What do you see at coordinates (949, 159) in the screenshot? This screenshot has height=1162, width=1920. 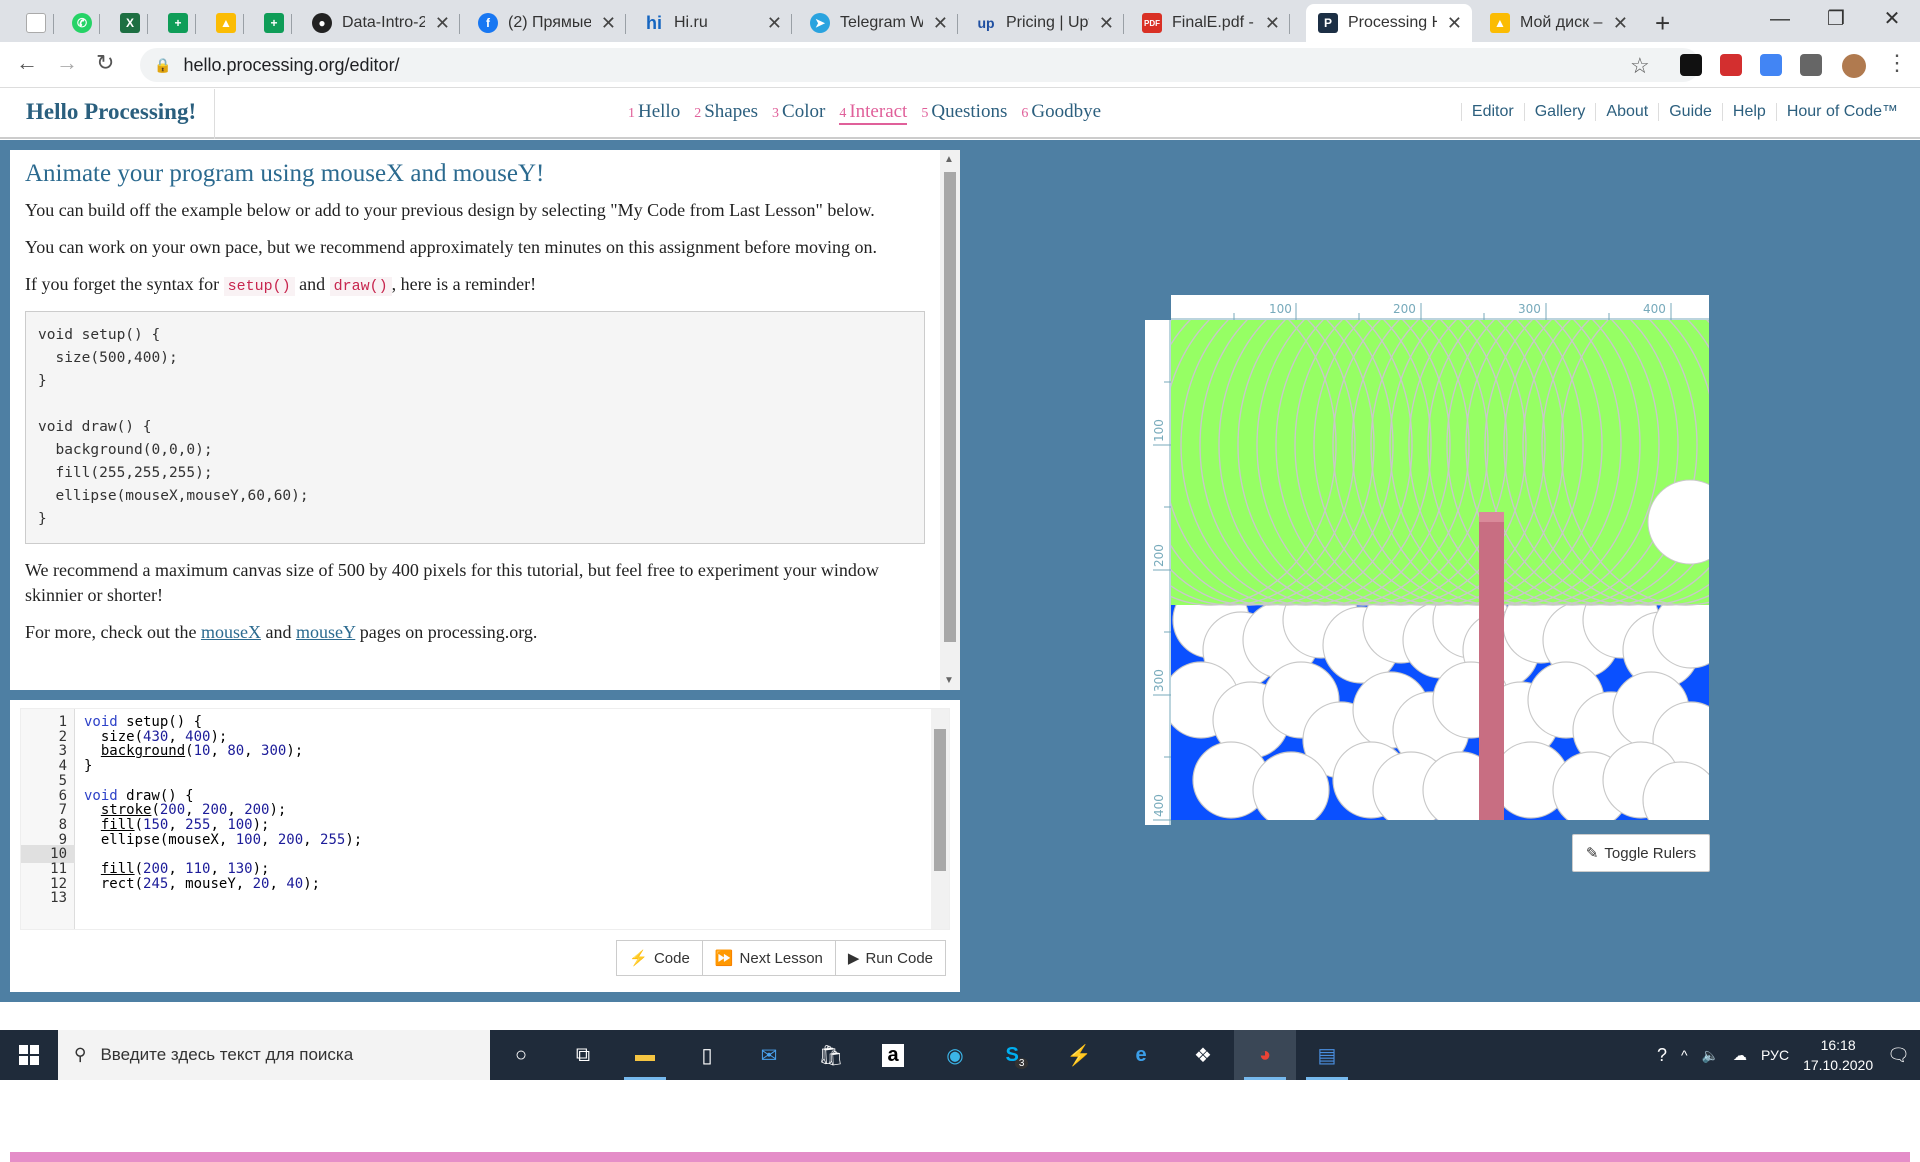 I see `scroll-up-icon: ▲` at bounding box center [949, 159].